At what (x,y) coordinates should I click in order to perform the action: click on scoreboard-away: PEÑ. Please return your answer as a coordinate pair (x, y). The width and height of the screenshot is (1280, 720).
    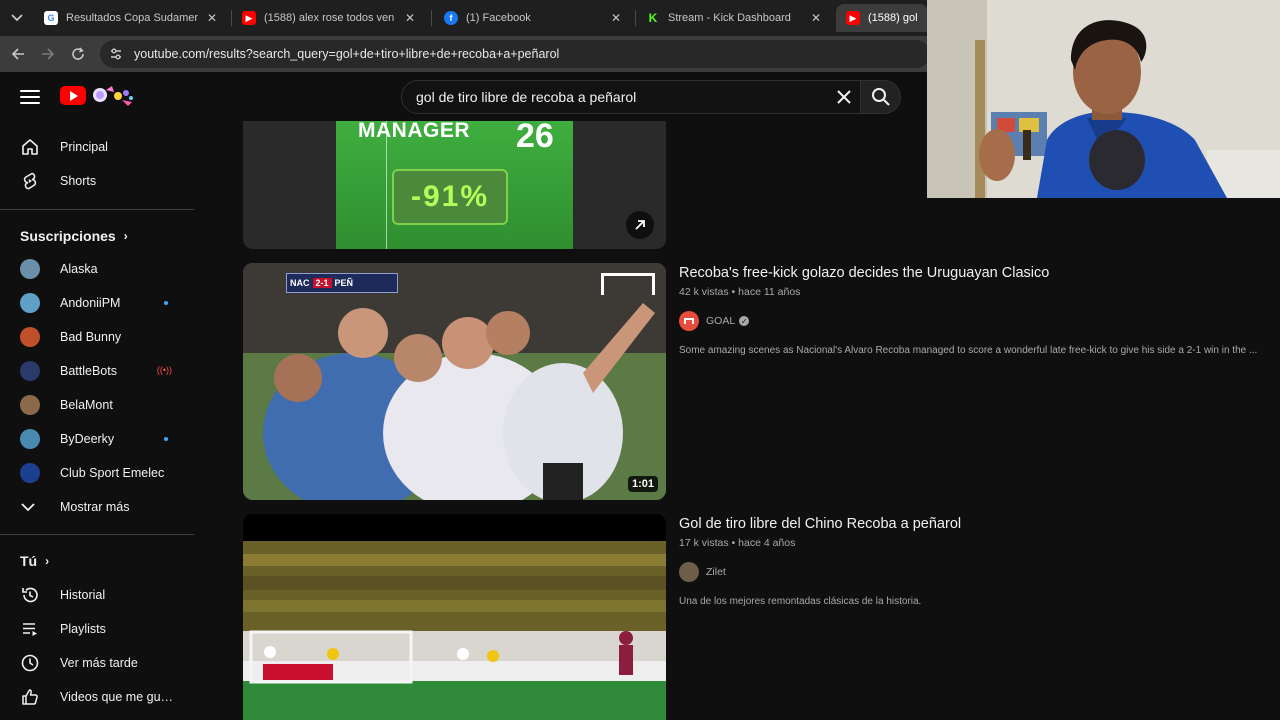
    Looking at the image, I should click on (344, 283).